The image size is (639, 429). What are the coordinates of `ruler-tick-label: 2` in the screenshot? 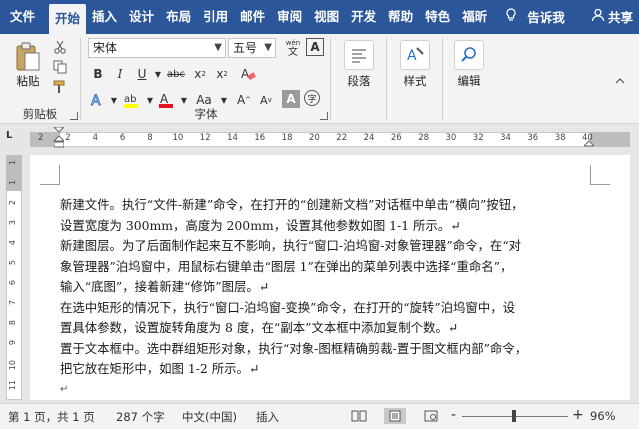 It's located at (41, 138).